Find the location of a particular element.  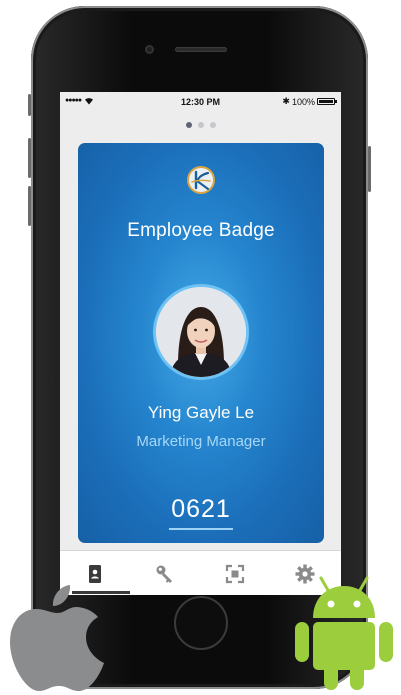

employee-name: Ying Gayle Le is located at coordinates (201, 412).